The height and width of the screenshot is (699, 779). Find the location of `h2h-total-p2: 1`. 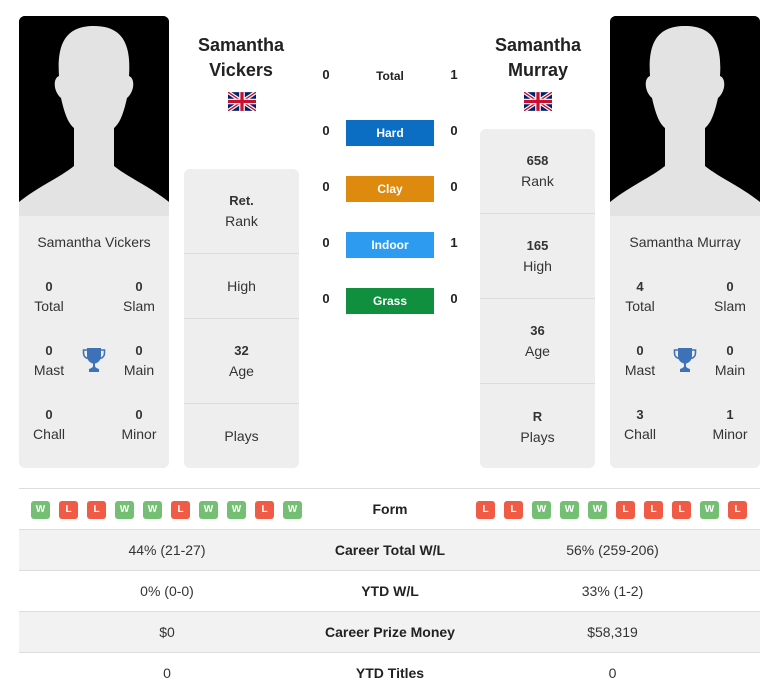

h2h-total-p2: 1 is located at coordinates (454, 74).